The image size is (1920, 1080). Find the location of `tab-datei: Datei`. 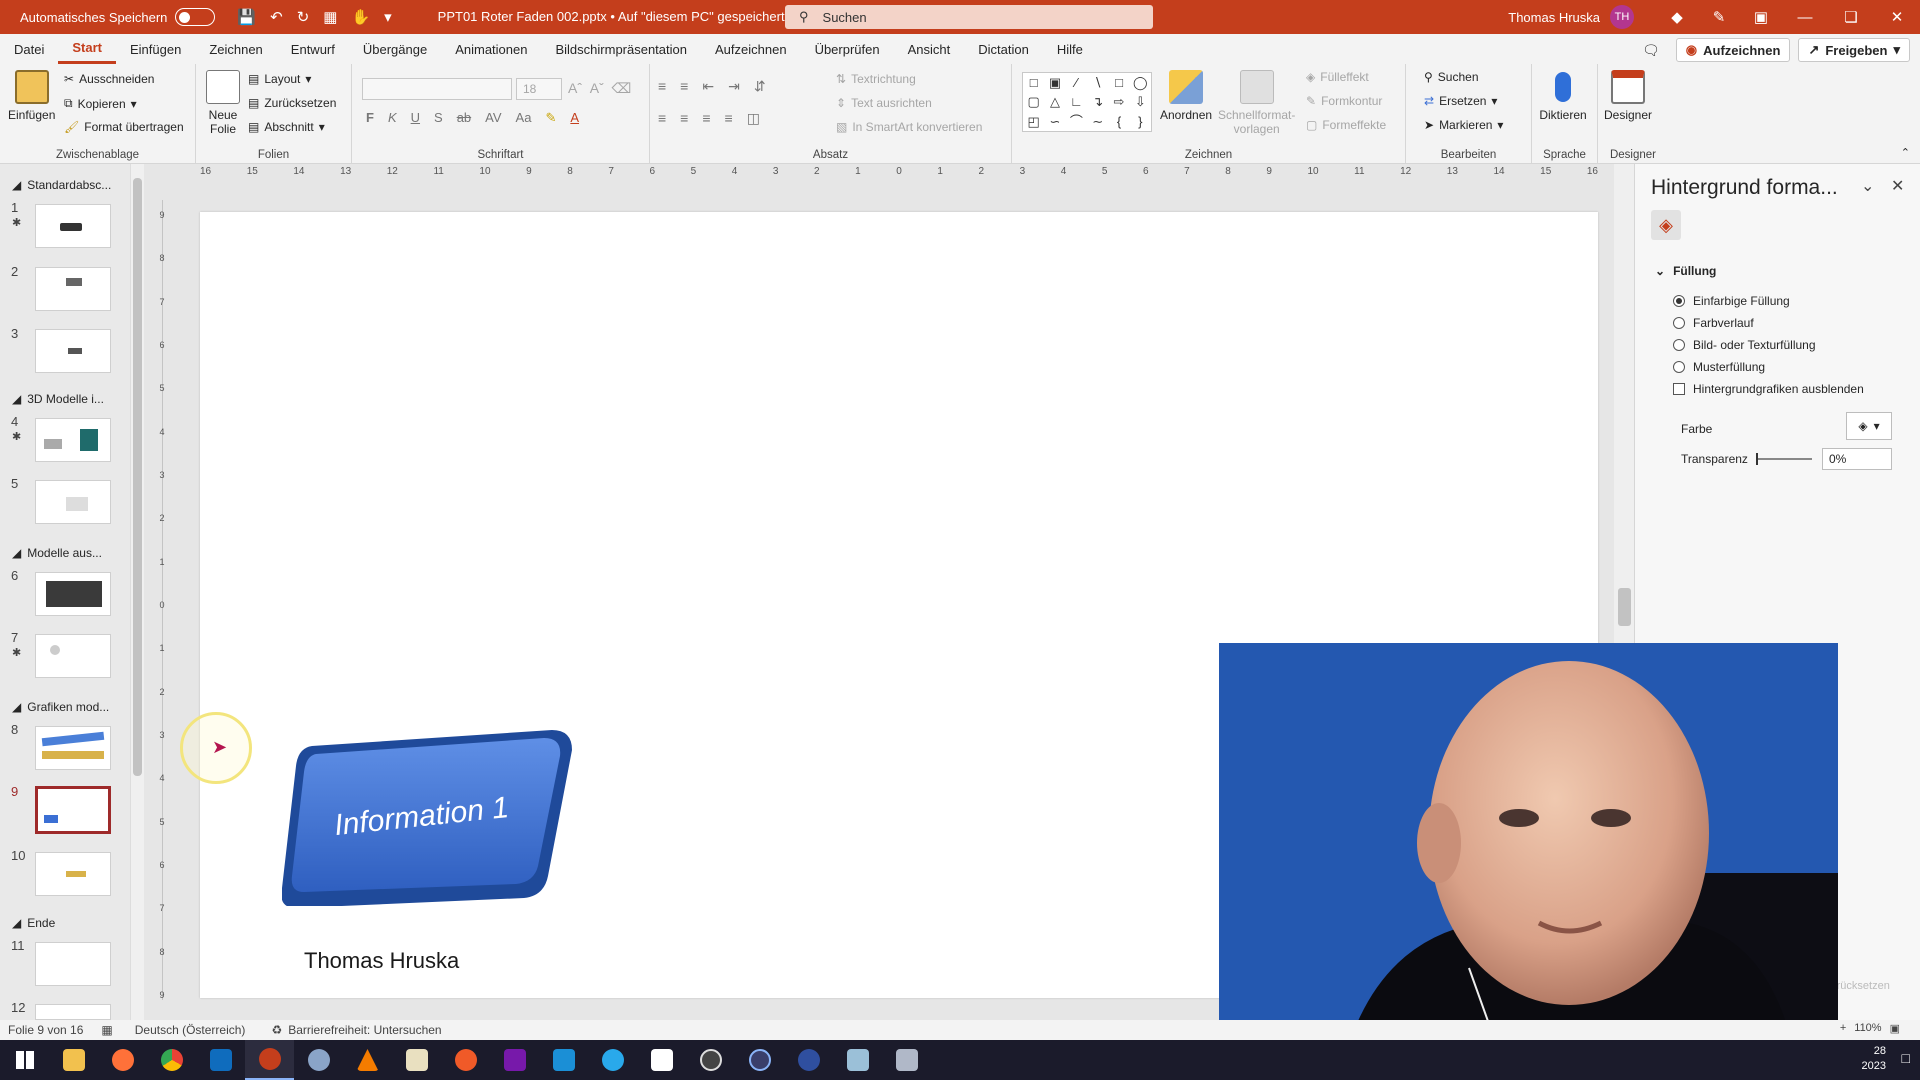

tab-datei: Datei is located at coordinates (29, 49).